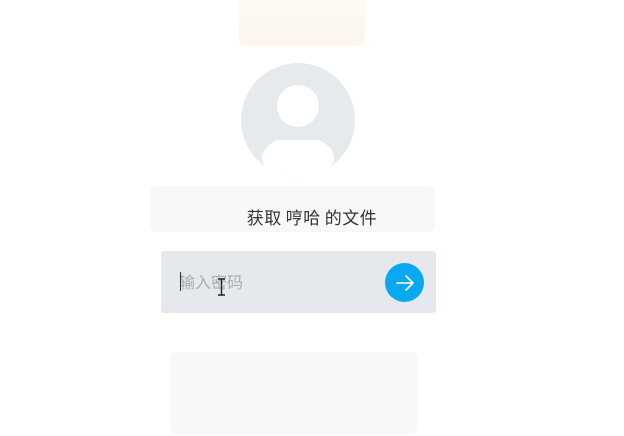 This screenshot has height=436, width=624. I want to click on title-suffix: 的文件, so click(351, 219).